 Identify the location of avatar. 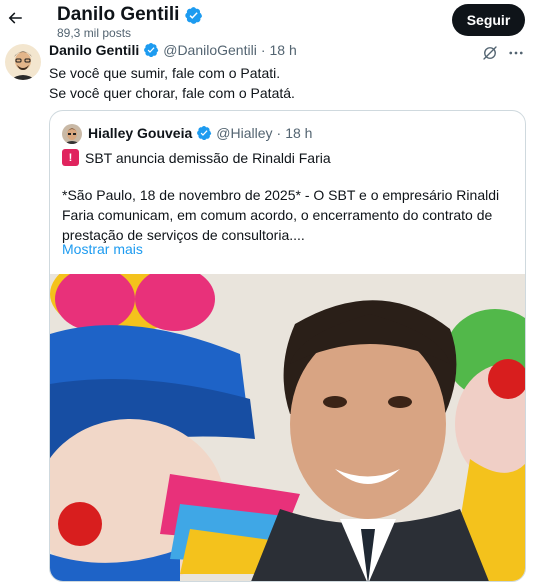
(23, 62).